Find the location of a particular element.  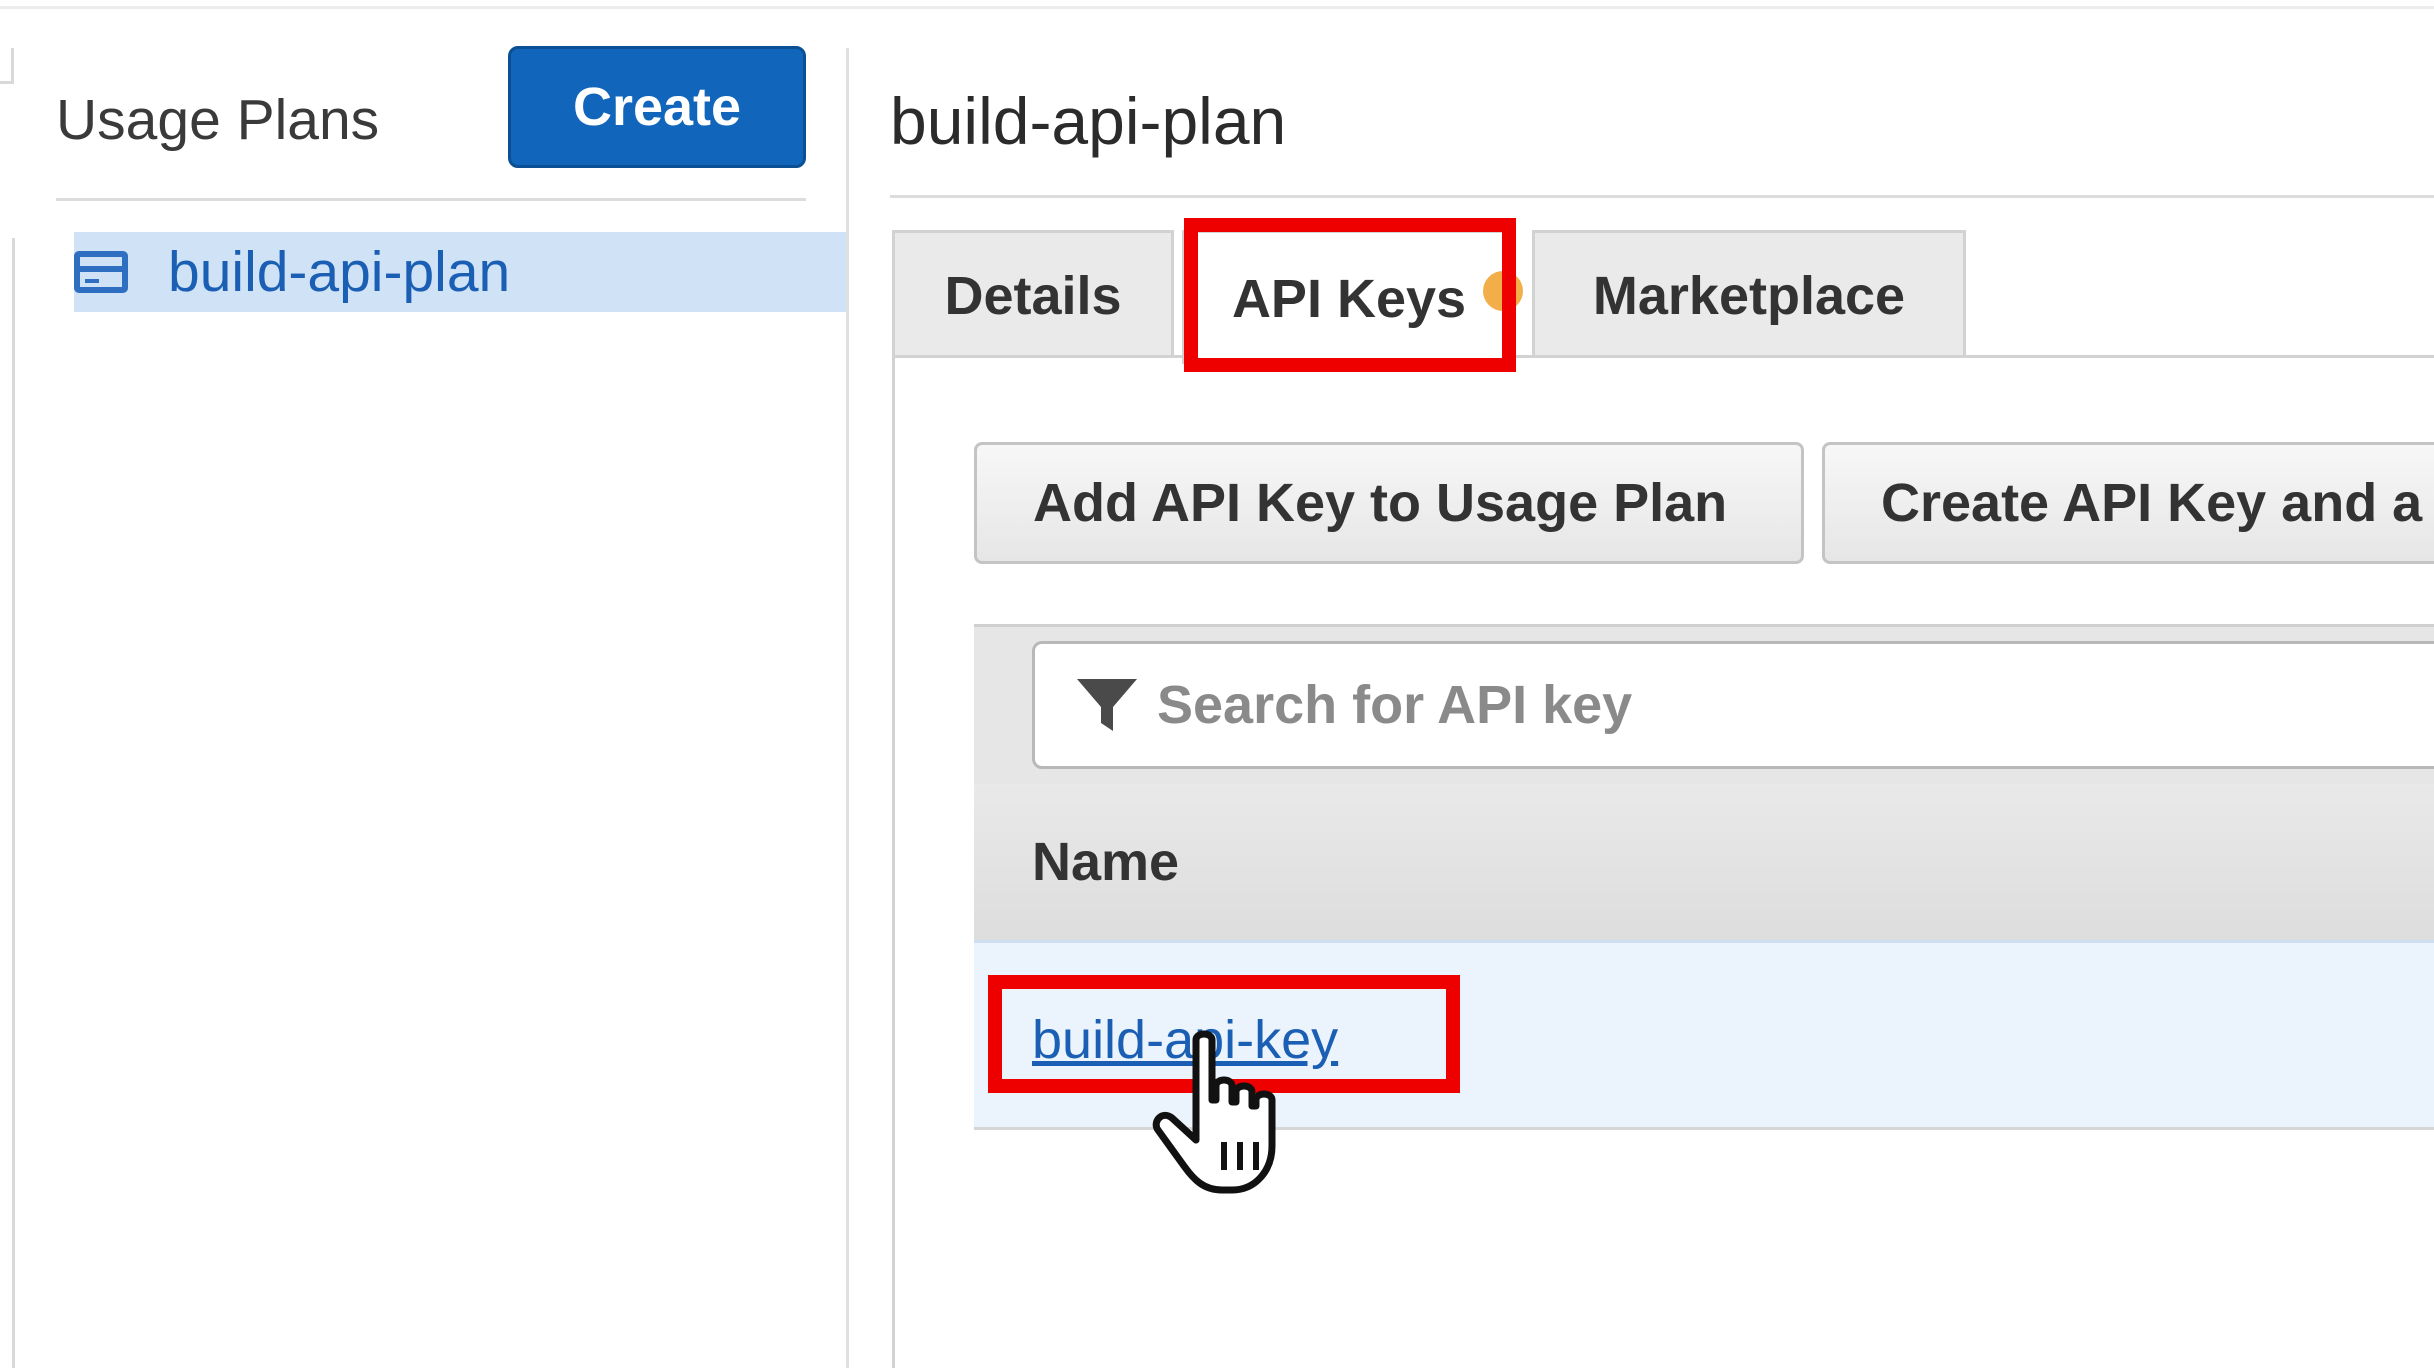

table-header: Name is located at coordinates (1704, 862).